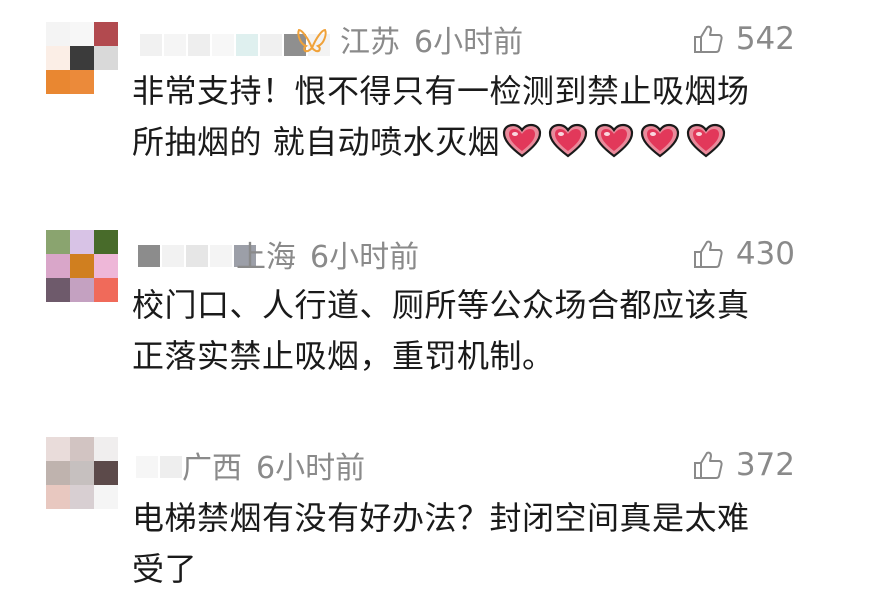 Image resolution: width=875 pixels, height=615 pixels. I want to click on comment-meta: 上海 6小时前, so click(327, 254).